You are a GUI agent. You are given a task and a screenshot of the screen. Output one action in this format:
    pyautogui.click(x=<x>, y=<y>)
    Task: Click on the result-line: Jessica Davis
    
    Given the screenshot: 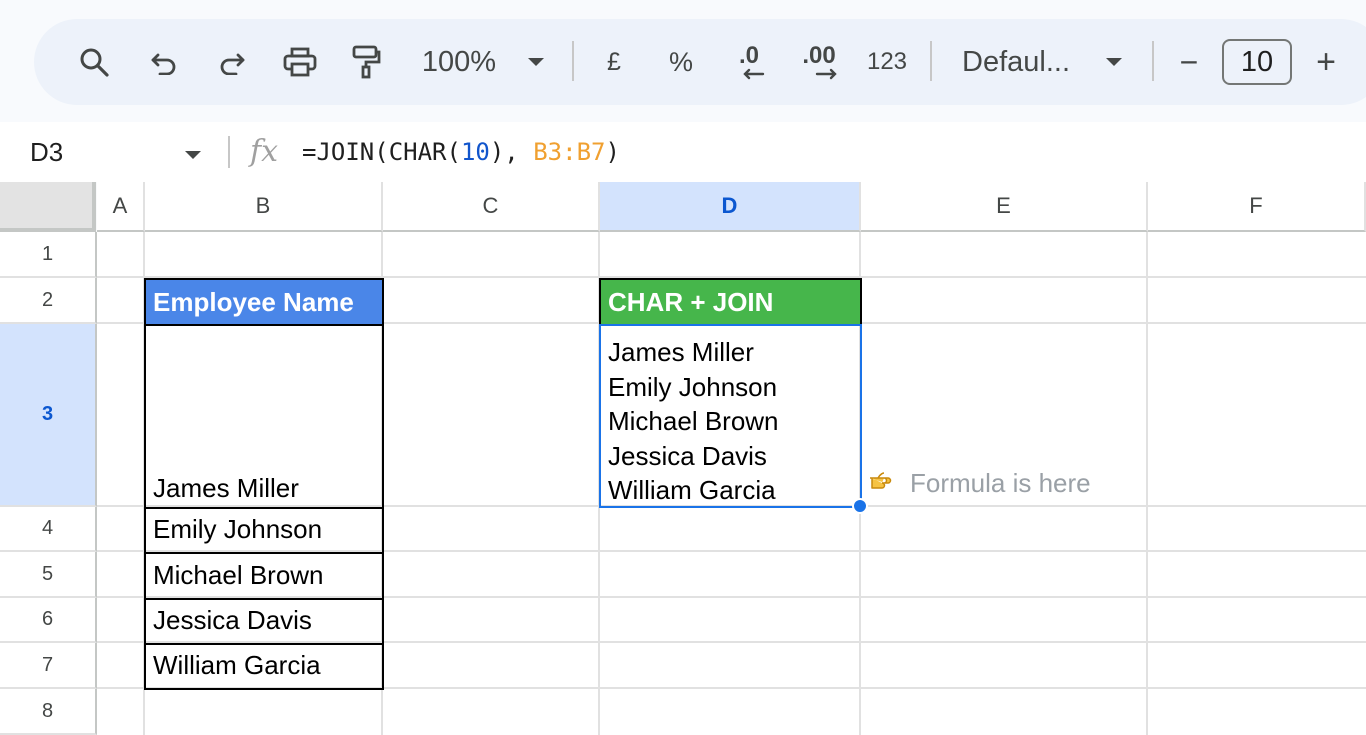 What is the action you would take?
    pyautogui.click(x=687, y=455)
    